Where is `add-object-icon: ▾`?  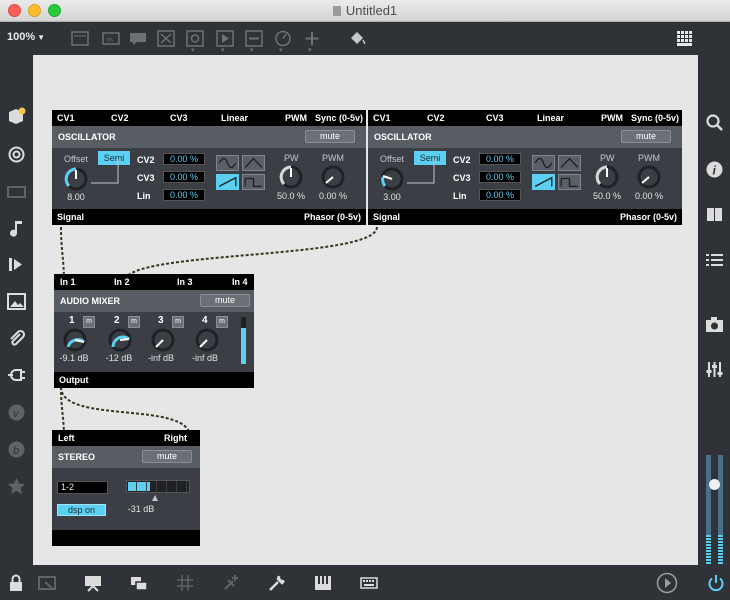
add-object-icon: ▾ is located at coordinates (312, 42).